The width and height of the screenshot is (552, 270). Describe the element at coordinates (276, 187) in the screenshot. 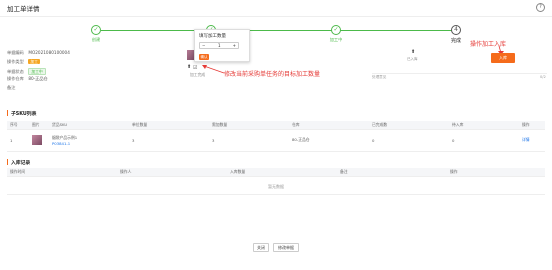

I see `empty-state: 暂无数据` at that location.